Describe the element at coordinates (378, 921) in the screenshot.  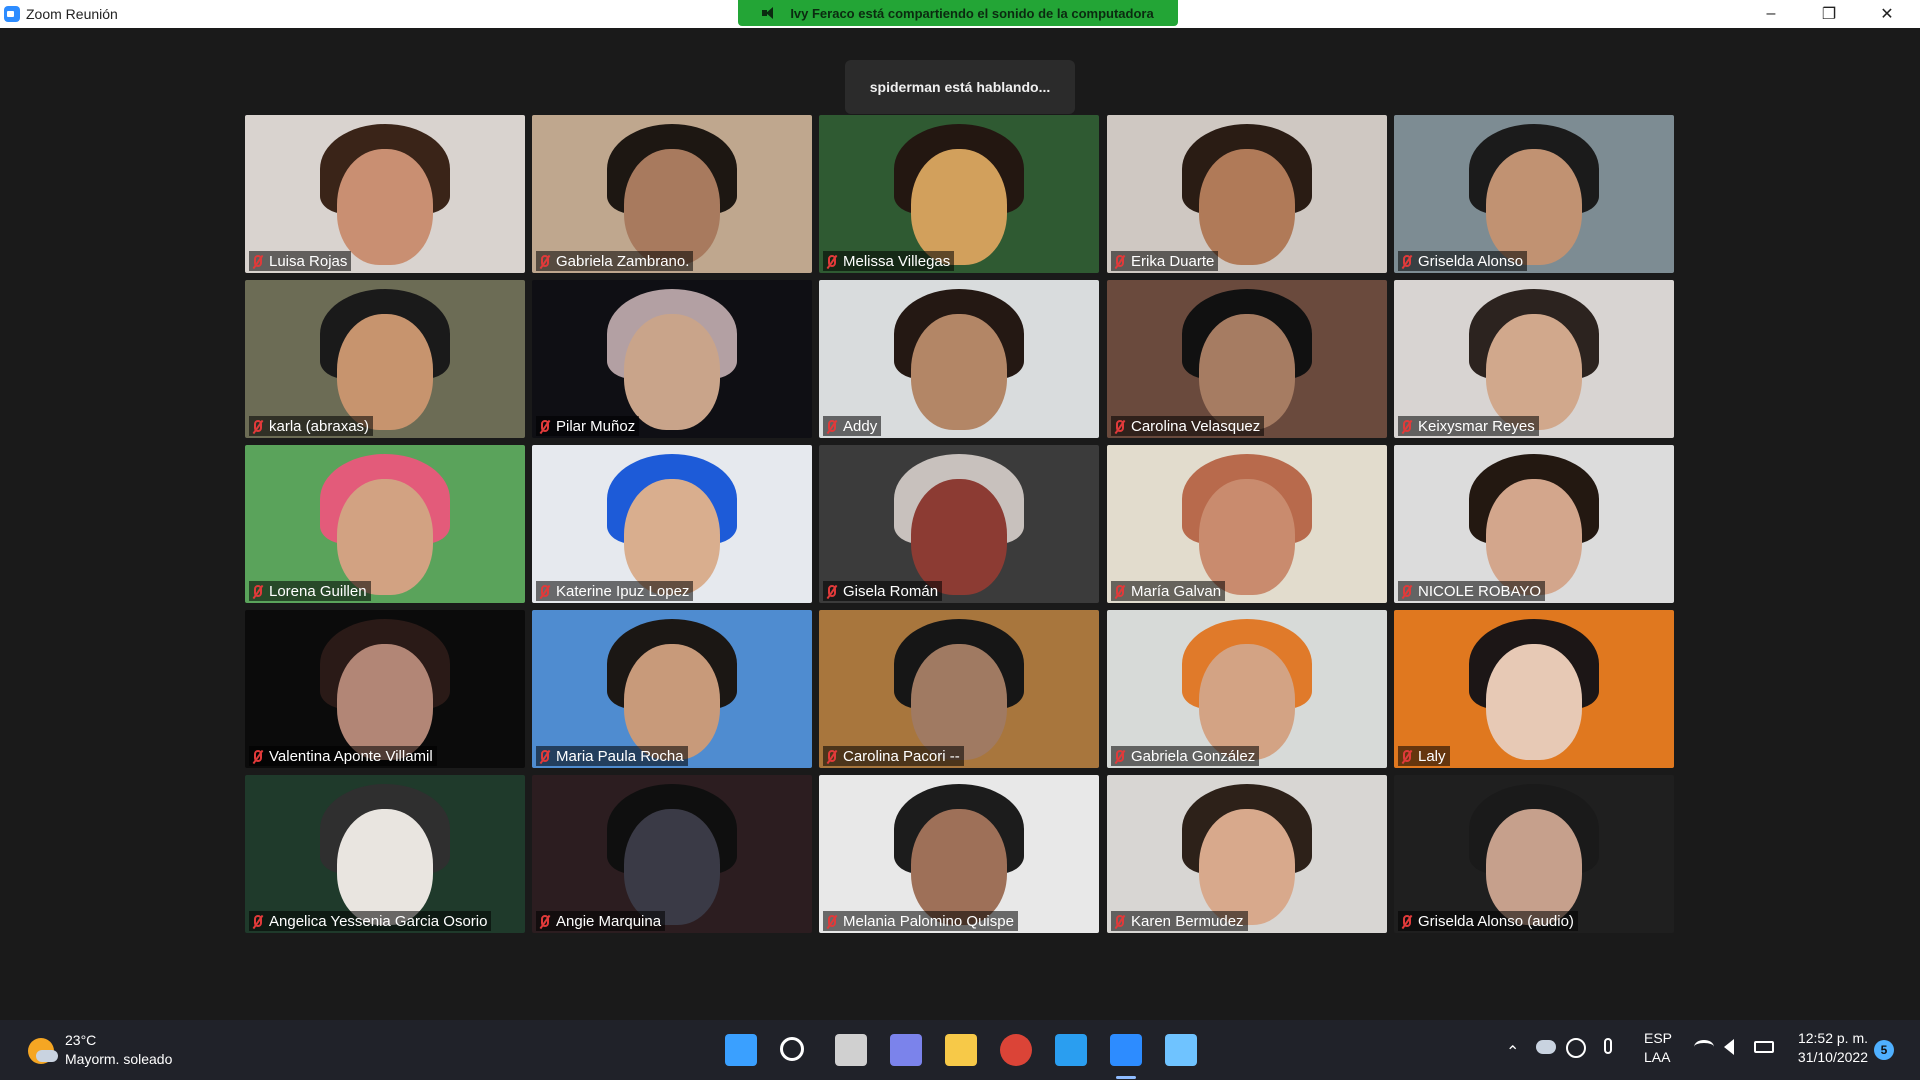
I see `participant-name: Angelica Yessenia Garcia Osorio` at that location.